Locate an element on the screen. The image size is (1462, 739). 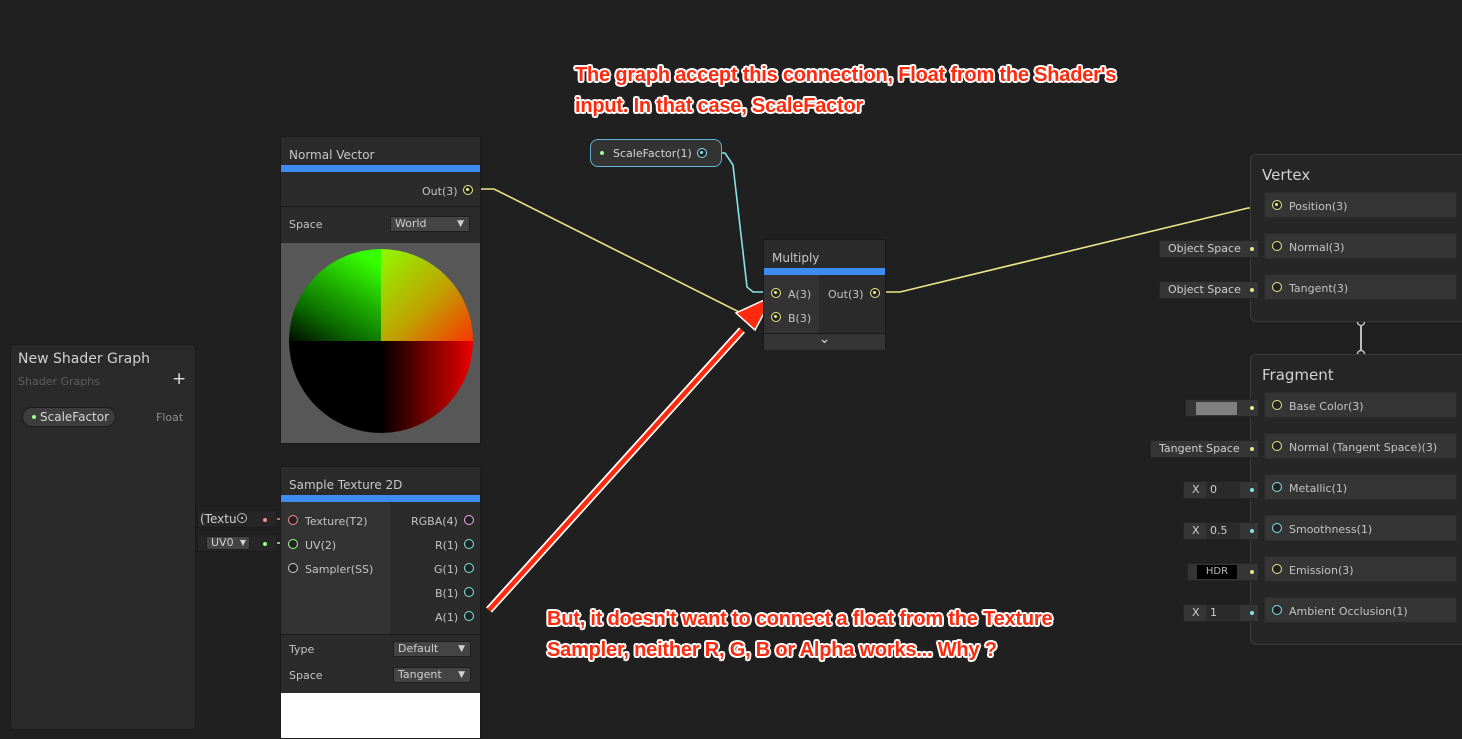
tangent-port is located at coordinates (1277, 287).